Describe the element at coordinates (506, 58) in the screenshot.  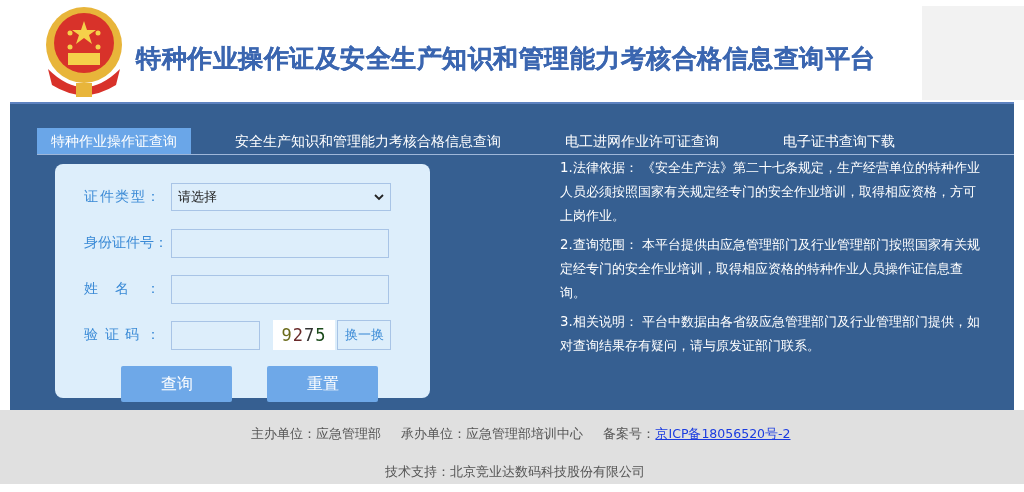
I see `site-title: 特种作业操作证及安全生产知识和管理能力考核合格信息查询平台` at that location.